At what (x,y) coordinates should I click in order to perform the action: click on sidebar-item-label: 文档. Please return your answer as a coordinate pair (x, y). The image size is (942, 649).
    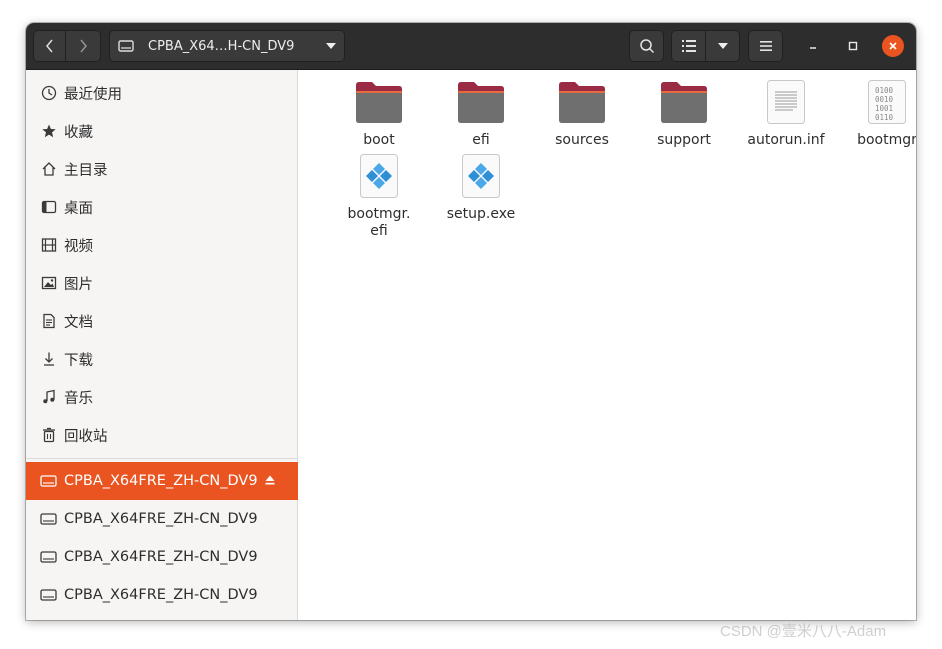
    Looking at the image, I should click on (78, 322).